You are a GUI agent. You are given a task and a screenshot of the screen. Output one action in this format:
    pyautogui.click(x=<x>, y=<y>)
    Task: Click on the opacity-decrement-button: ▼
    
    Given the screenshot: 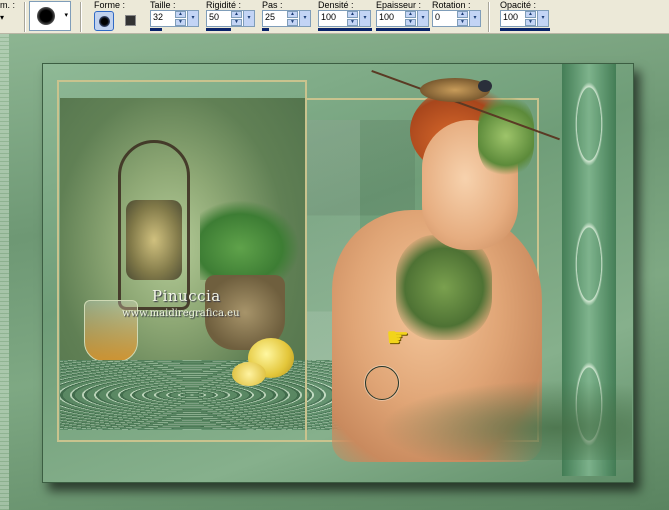 What is the action you would take?
    pyautogui.click(x=530, y=22)
    